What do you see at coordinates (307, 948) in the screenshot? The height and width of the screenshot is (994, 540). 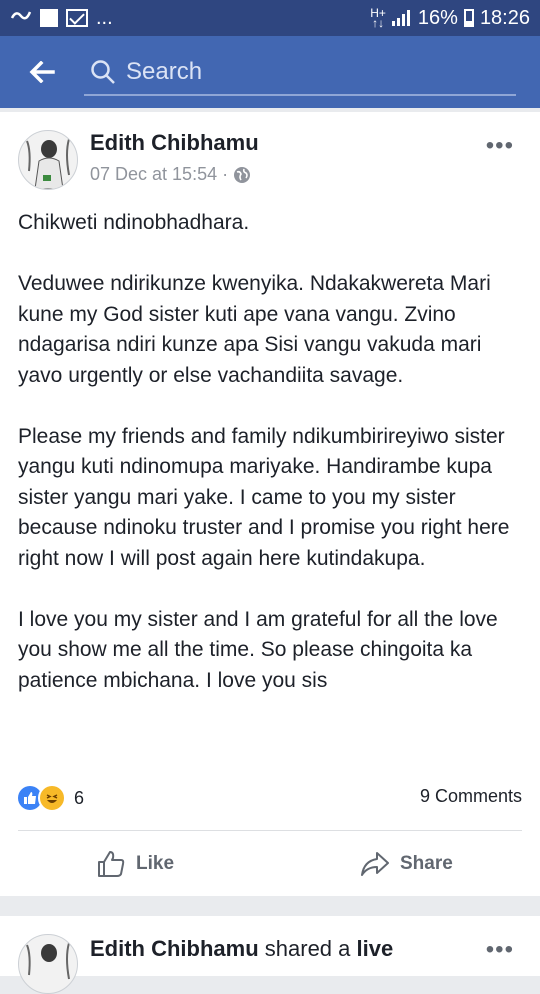 I see `shared-text: shared a` at bounding box center [307, 948].